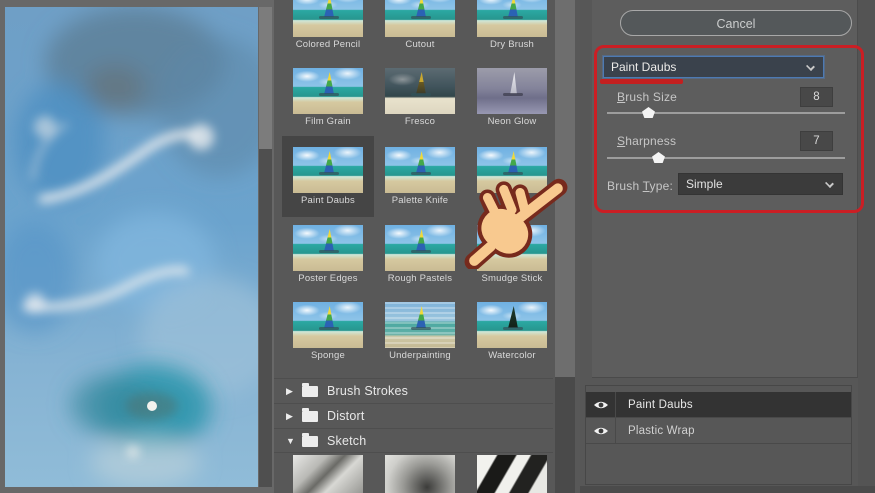 The image size is (875, 493). I want to click on filter-label: Fresco, so click(420, 121).